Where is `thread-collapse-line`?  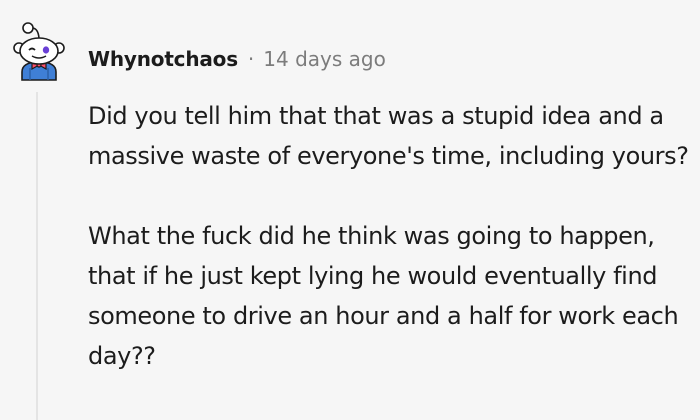
thread-collapse-line is located at coordinates (37, 256).